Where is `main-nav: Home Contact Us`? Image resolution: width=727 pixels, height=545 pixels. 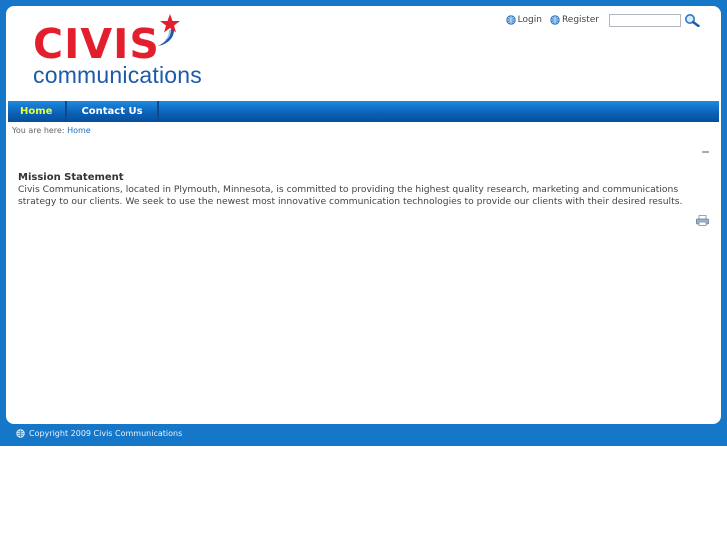
main-nav: Home Contact Us is located at coordinates (363, 111).